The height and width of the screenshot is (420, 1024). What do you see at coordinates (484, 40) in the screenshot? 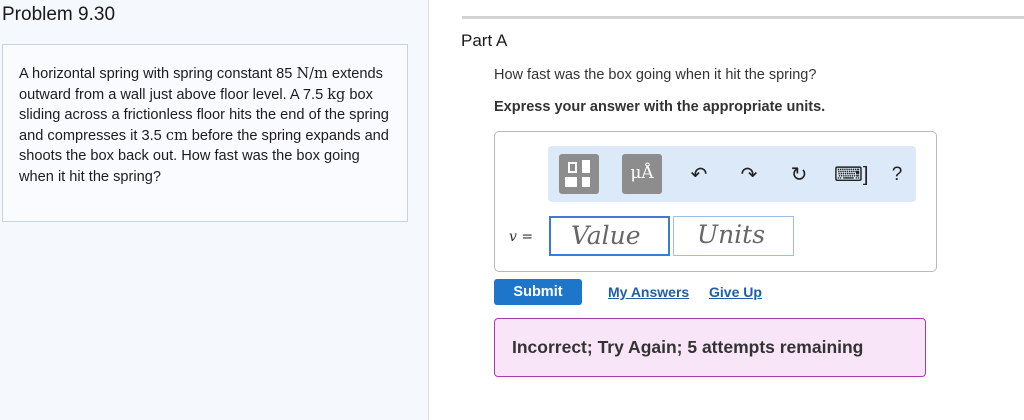
I see `part-title: Part A` at bounding box center [484, 40].